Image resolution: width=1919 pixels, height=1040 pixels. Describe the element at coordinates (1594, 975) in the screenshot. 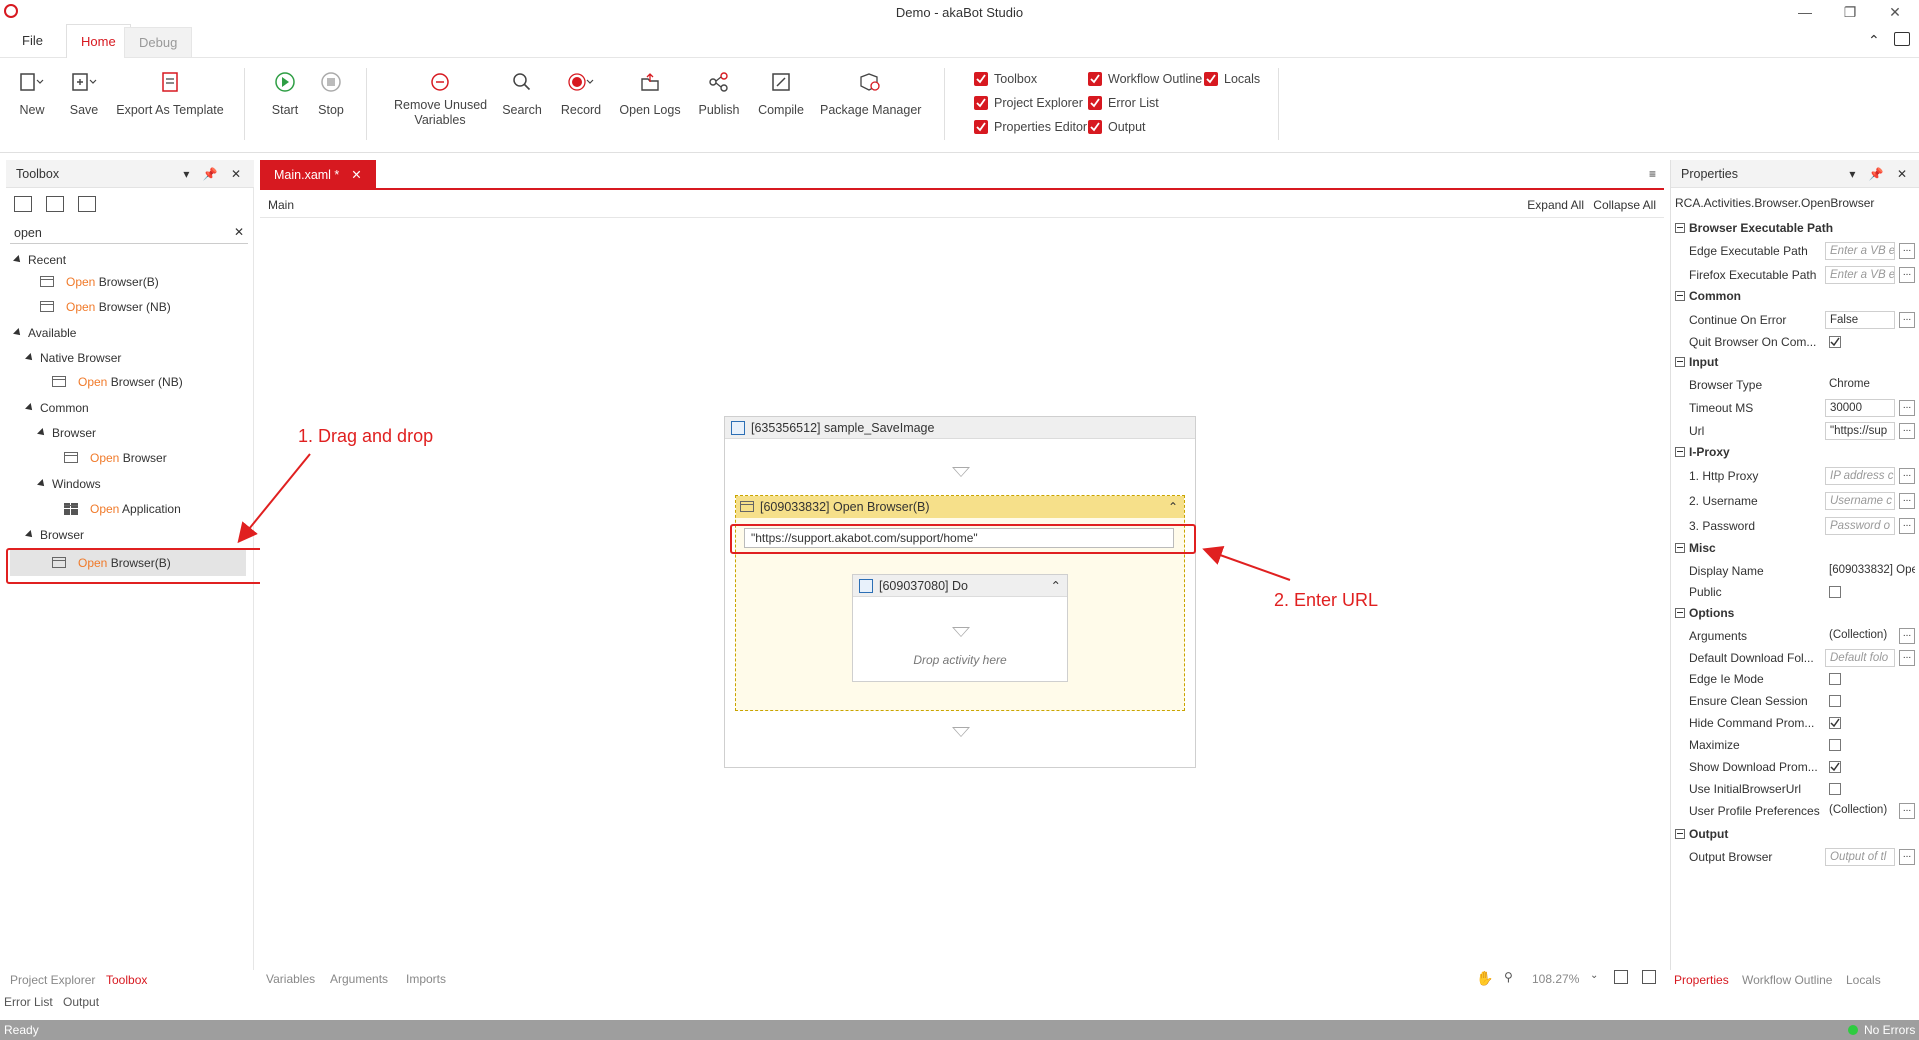

I see `chevron-down-icon: ⌄` at that location.